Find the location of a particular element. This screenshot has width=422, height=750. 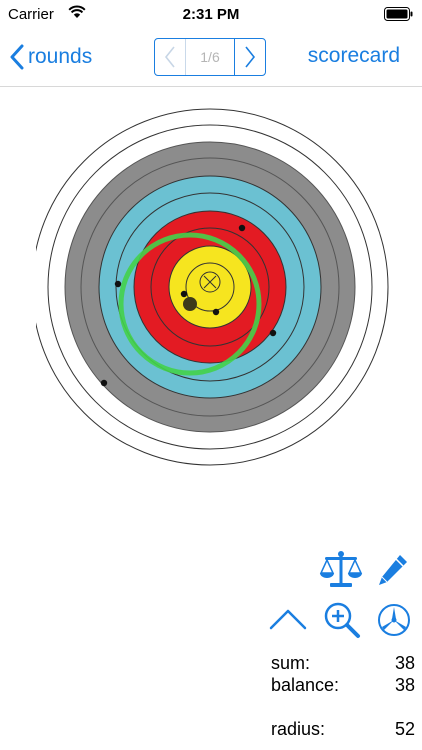

radius-label: radius: is located at coordinates (298, 729).